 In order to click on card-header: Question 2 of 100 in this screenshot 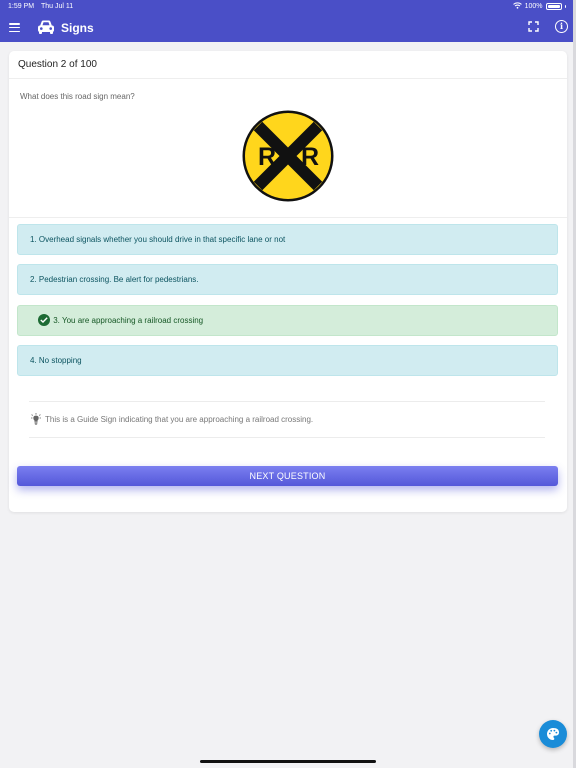, I will do `click(288, 65)`.